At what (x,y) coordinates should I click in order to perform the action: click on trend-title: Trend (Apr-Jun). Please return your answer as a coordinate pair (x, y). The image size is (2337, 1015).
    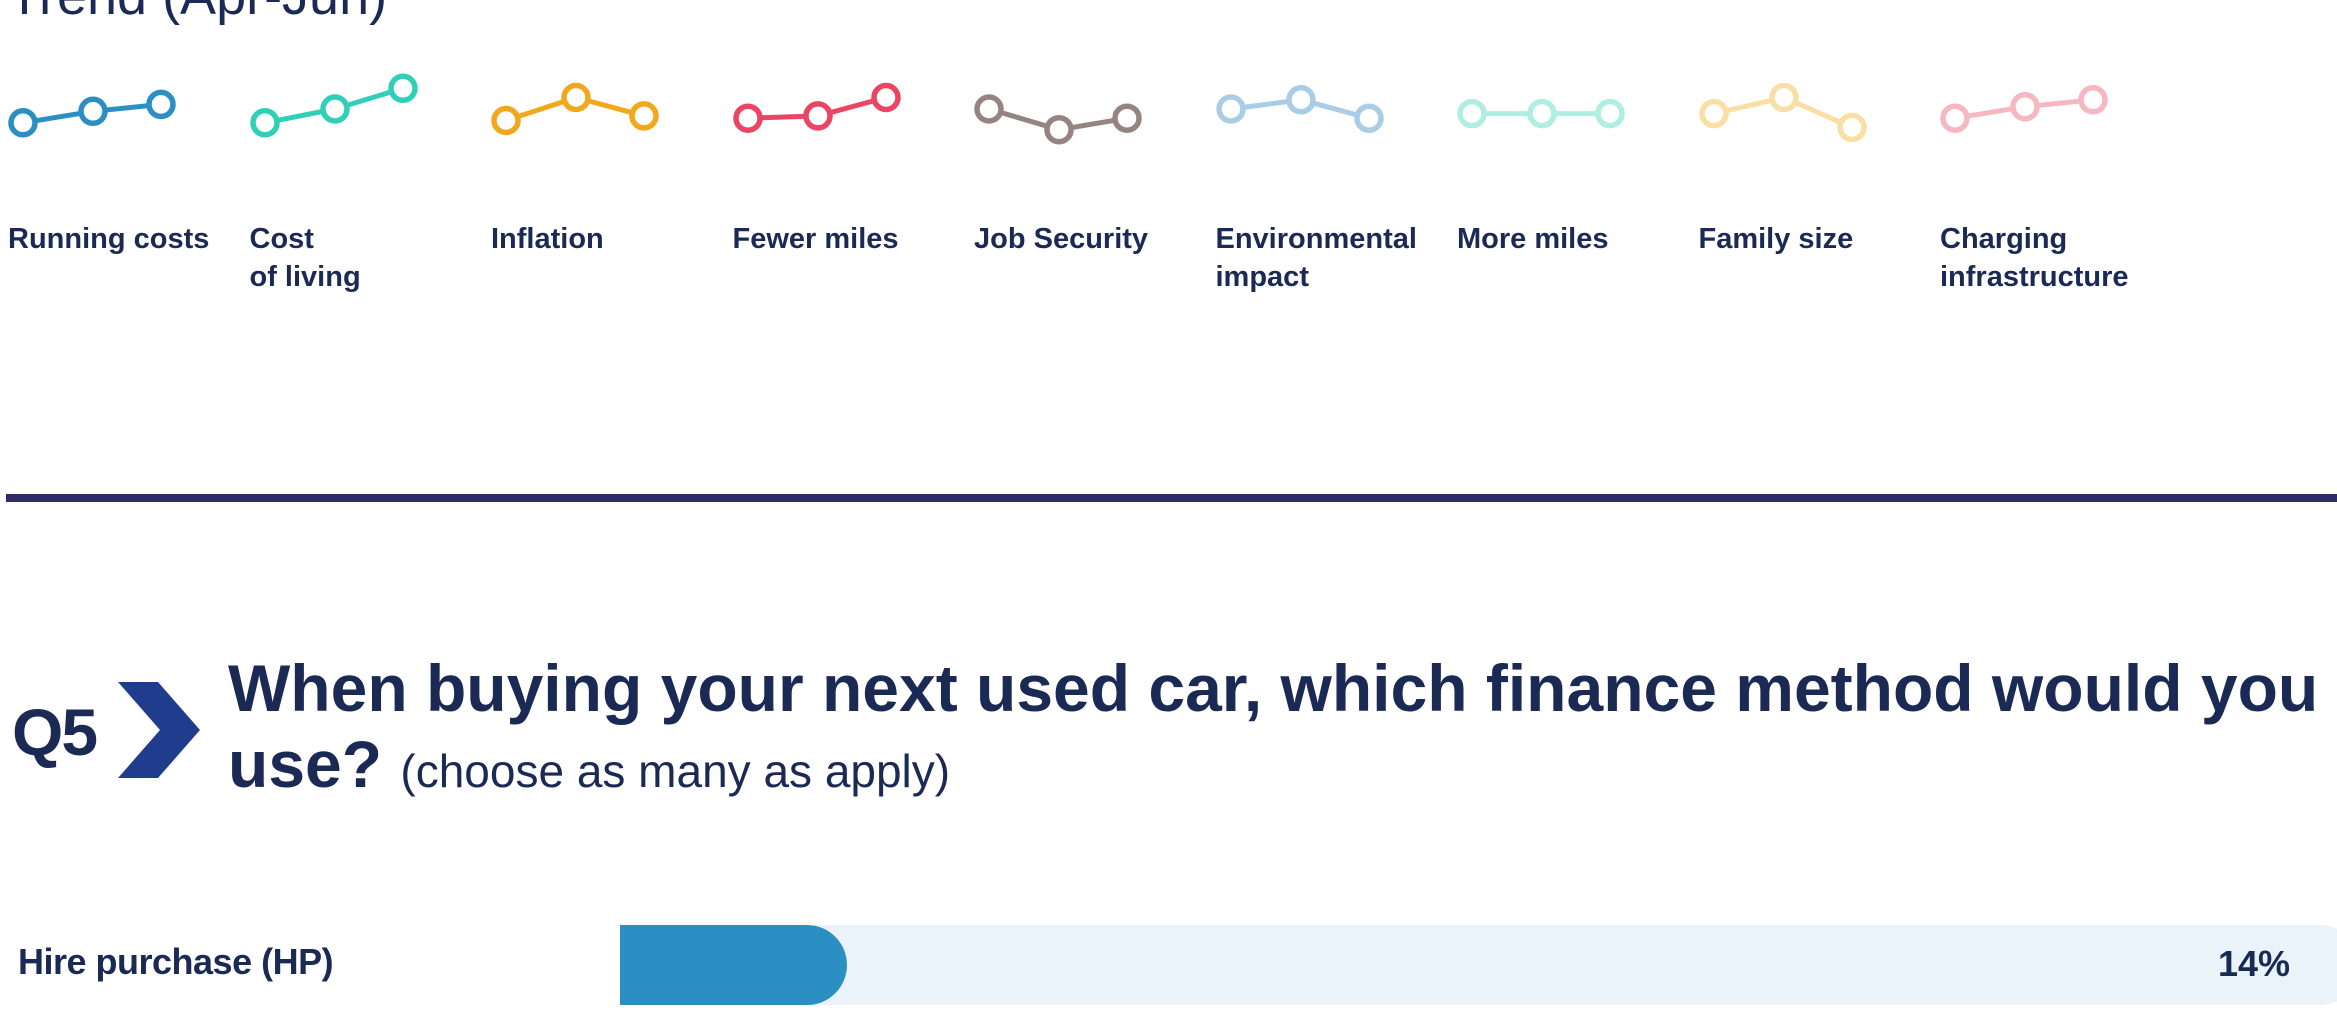
    Looking at the image, I should click on (197, 13).